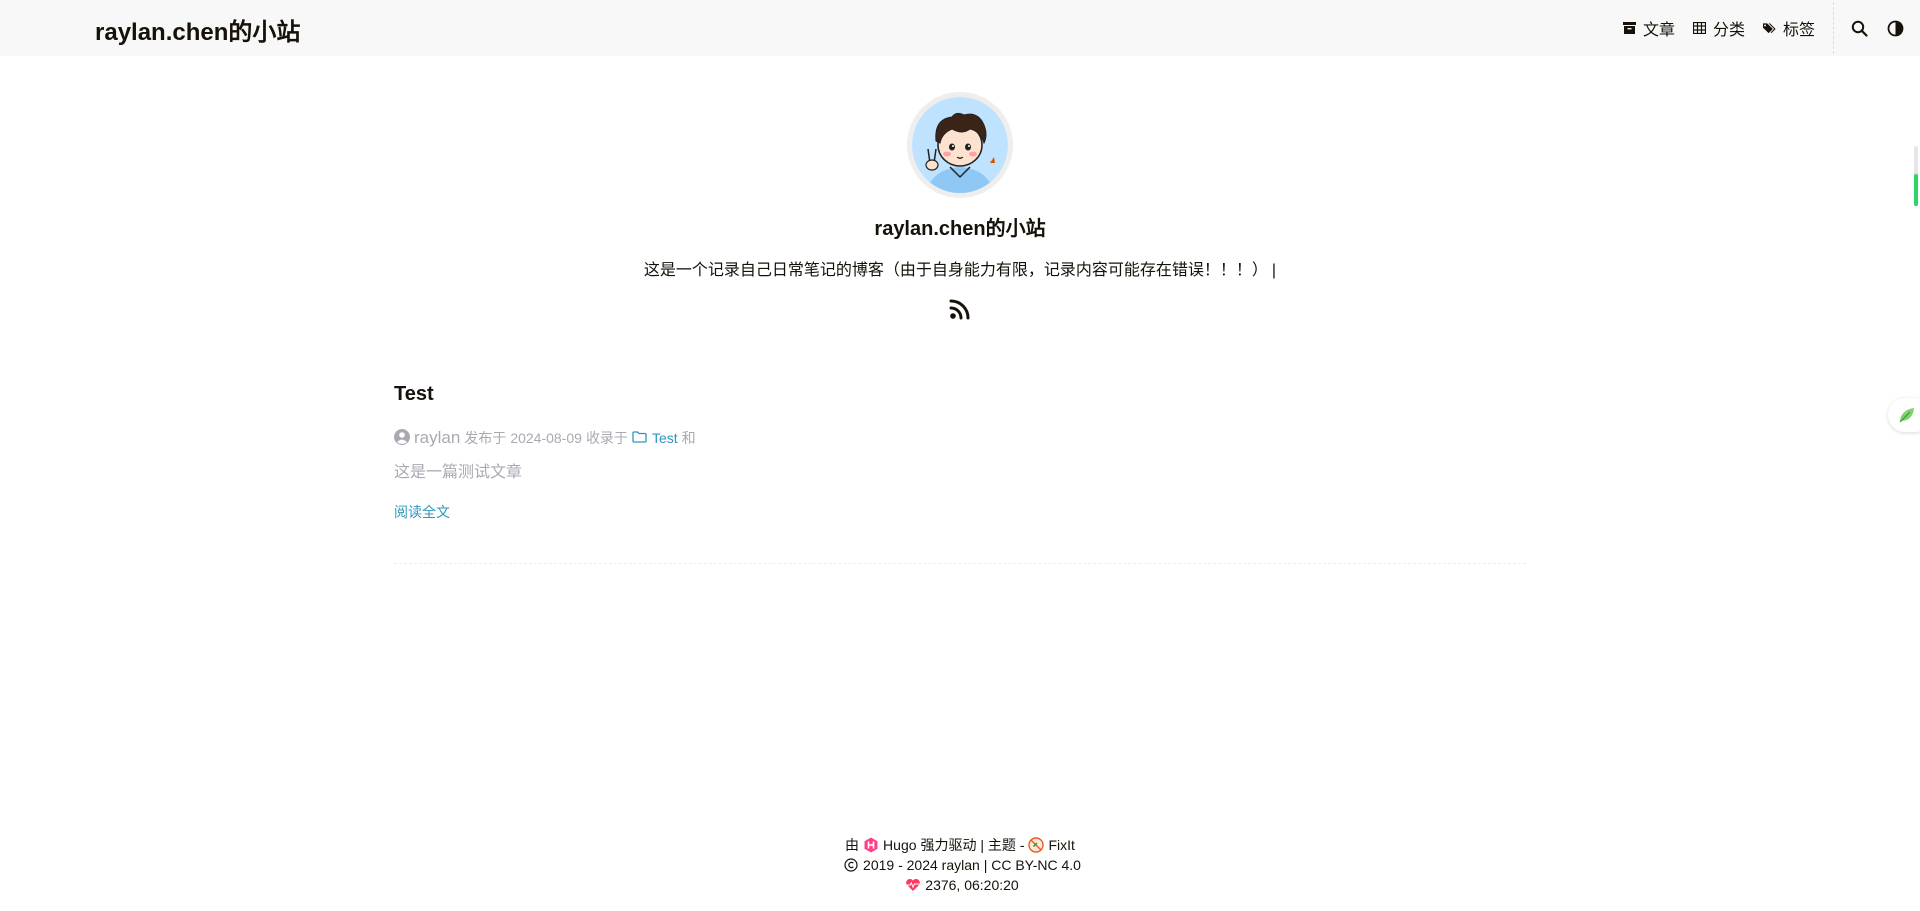 Image resolution: width=1920 pixels, height=911 pixels. Describe the element at coordinates (485, 438) in the screenshot. I see `published-prefix: 发布于` at that location.